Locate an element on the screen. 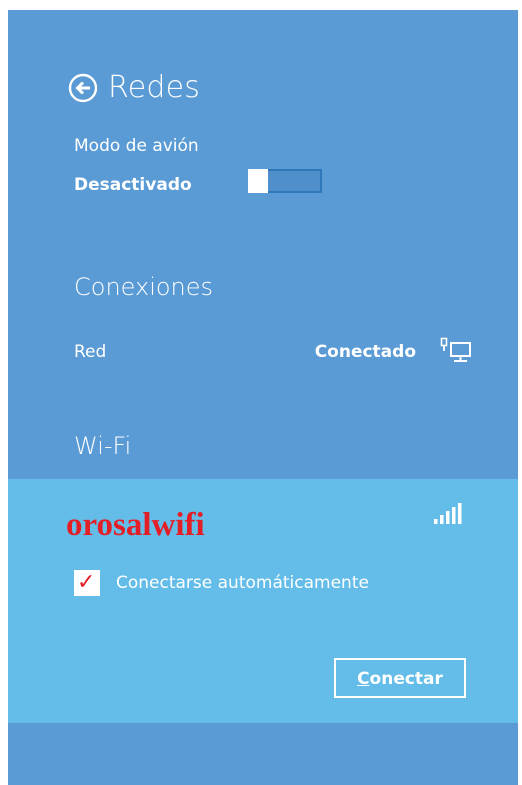 The width and height of the screenshot is (522, 785). connection-item-red: Red Conectado is located at coordinates (274, 352).